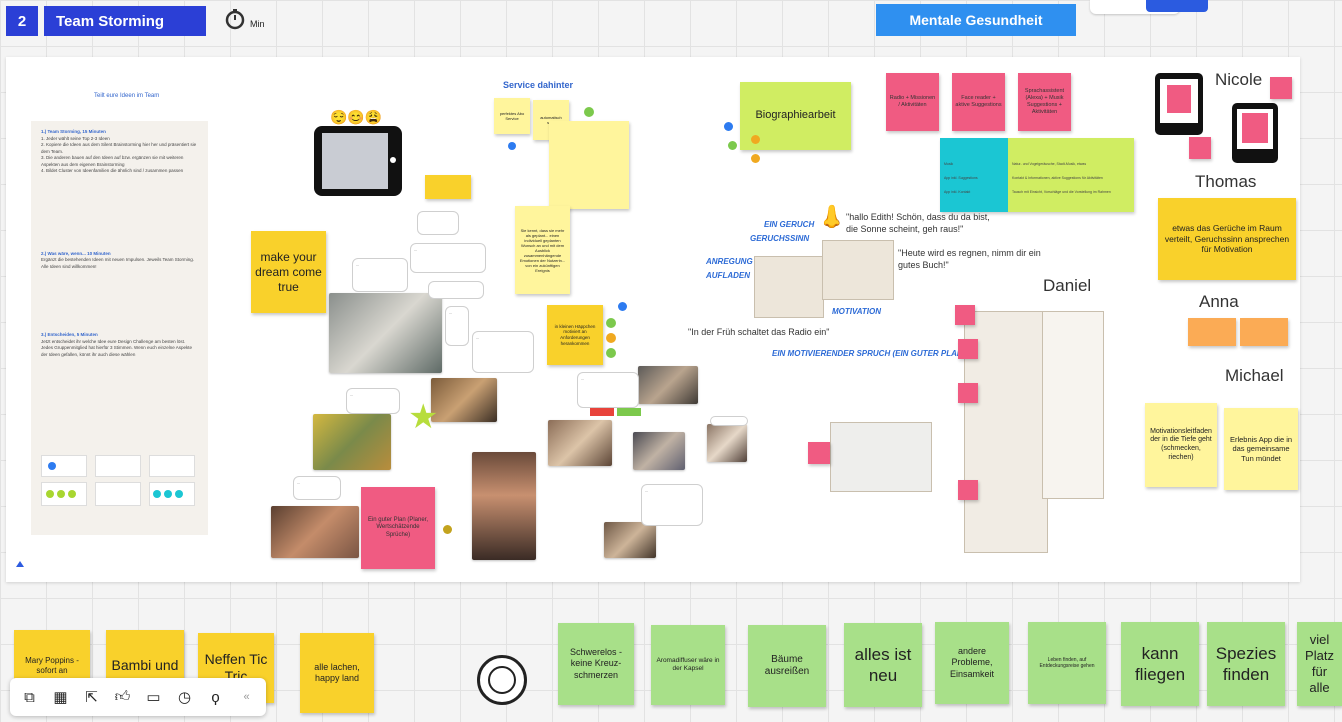 The image size is (1342, 722). What do you see at coordinates (288, 272) in the screenshot?
I see `make-your-dream-note: make your dream come true` at bounding box center [288, 272].